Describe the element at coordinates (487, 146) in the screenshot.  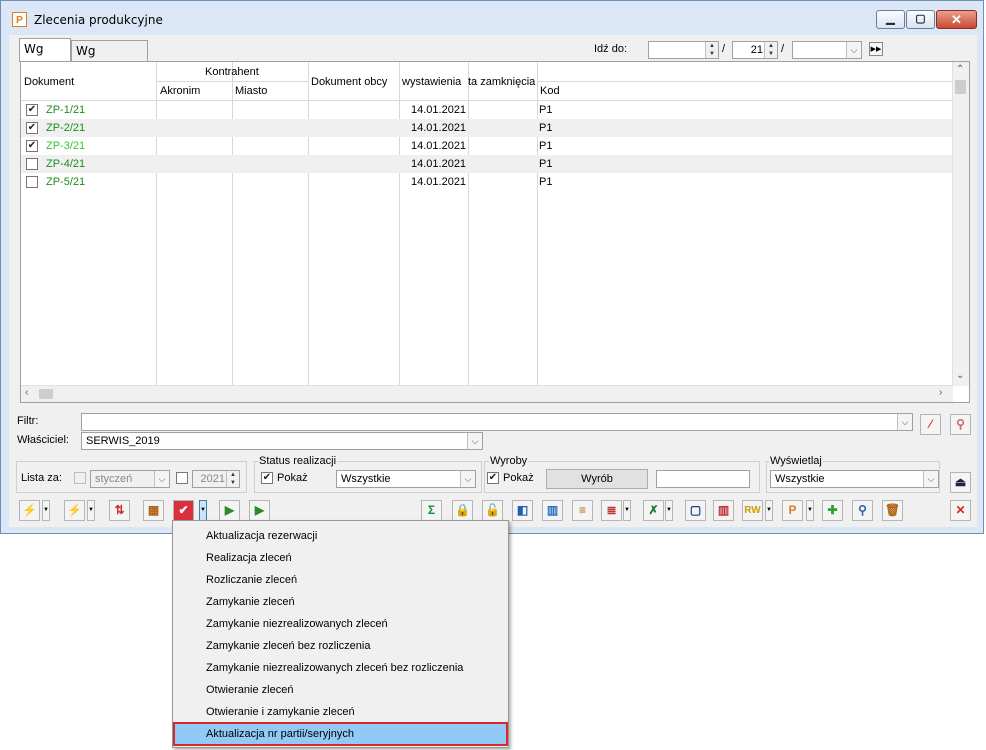
I see `table-row: ✔ ZP-3/21 14.01.2021 P1` at that location.